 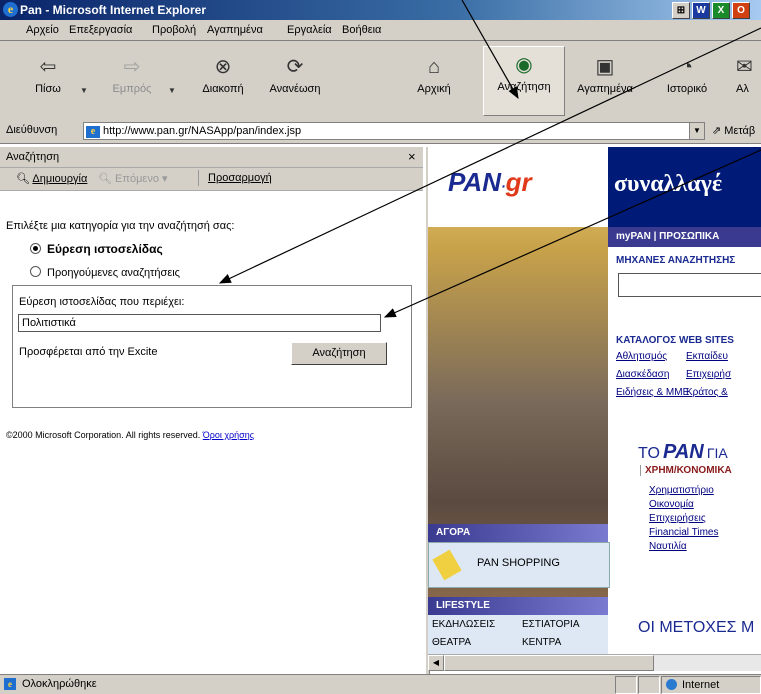 What do you see at coordinates (235, 30) in the screenshot?
I see `menu-favorites: Αγαπημένα` at bounding box center [235, 30].